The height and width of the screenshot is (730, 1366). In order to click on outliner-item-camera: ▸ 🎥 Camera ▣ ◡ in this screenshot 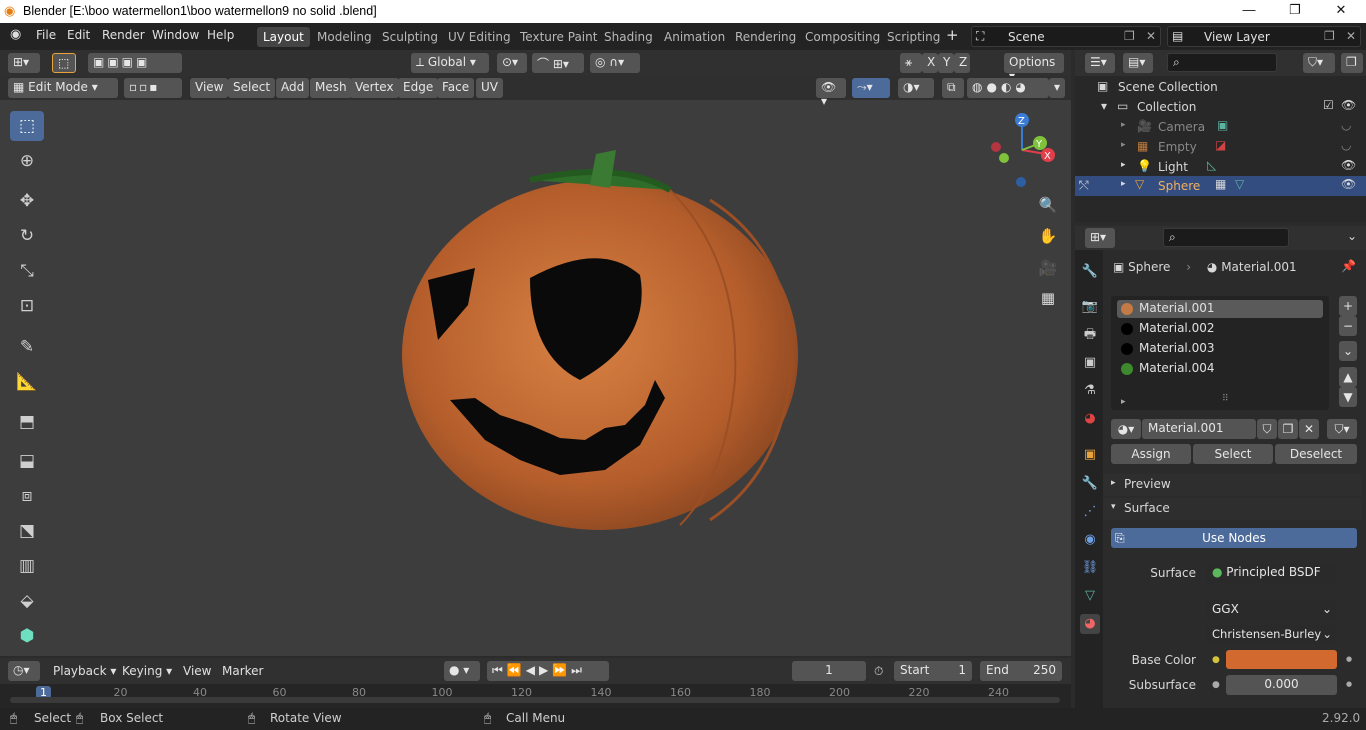, I will do `click(1220, 127)`.